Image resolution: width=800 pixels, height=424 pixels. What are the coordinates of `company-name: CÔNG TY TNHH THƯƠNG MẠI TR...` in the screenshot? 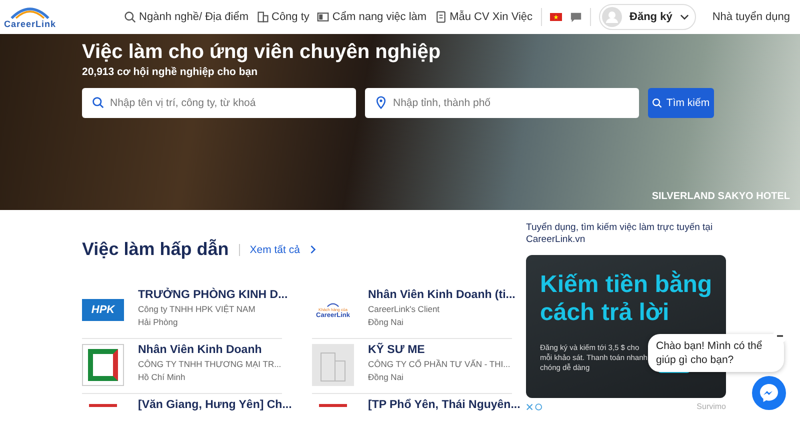 It's located at (210, 364).